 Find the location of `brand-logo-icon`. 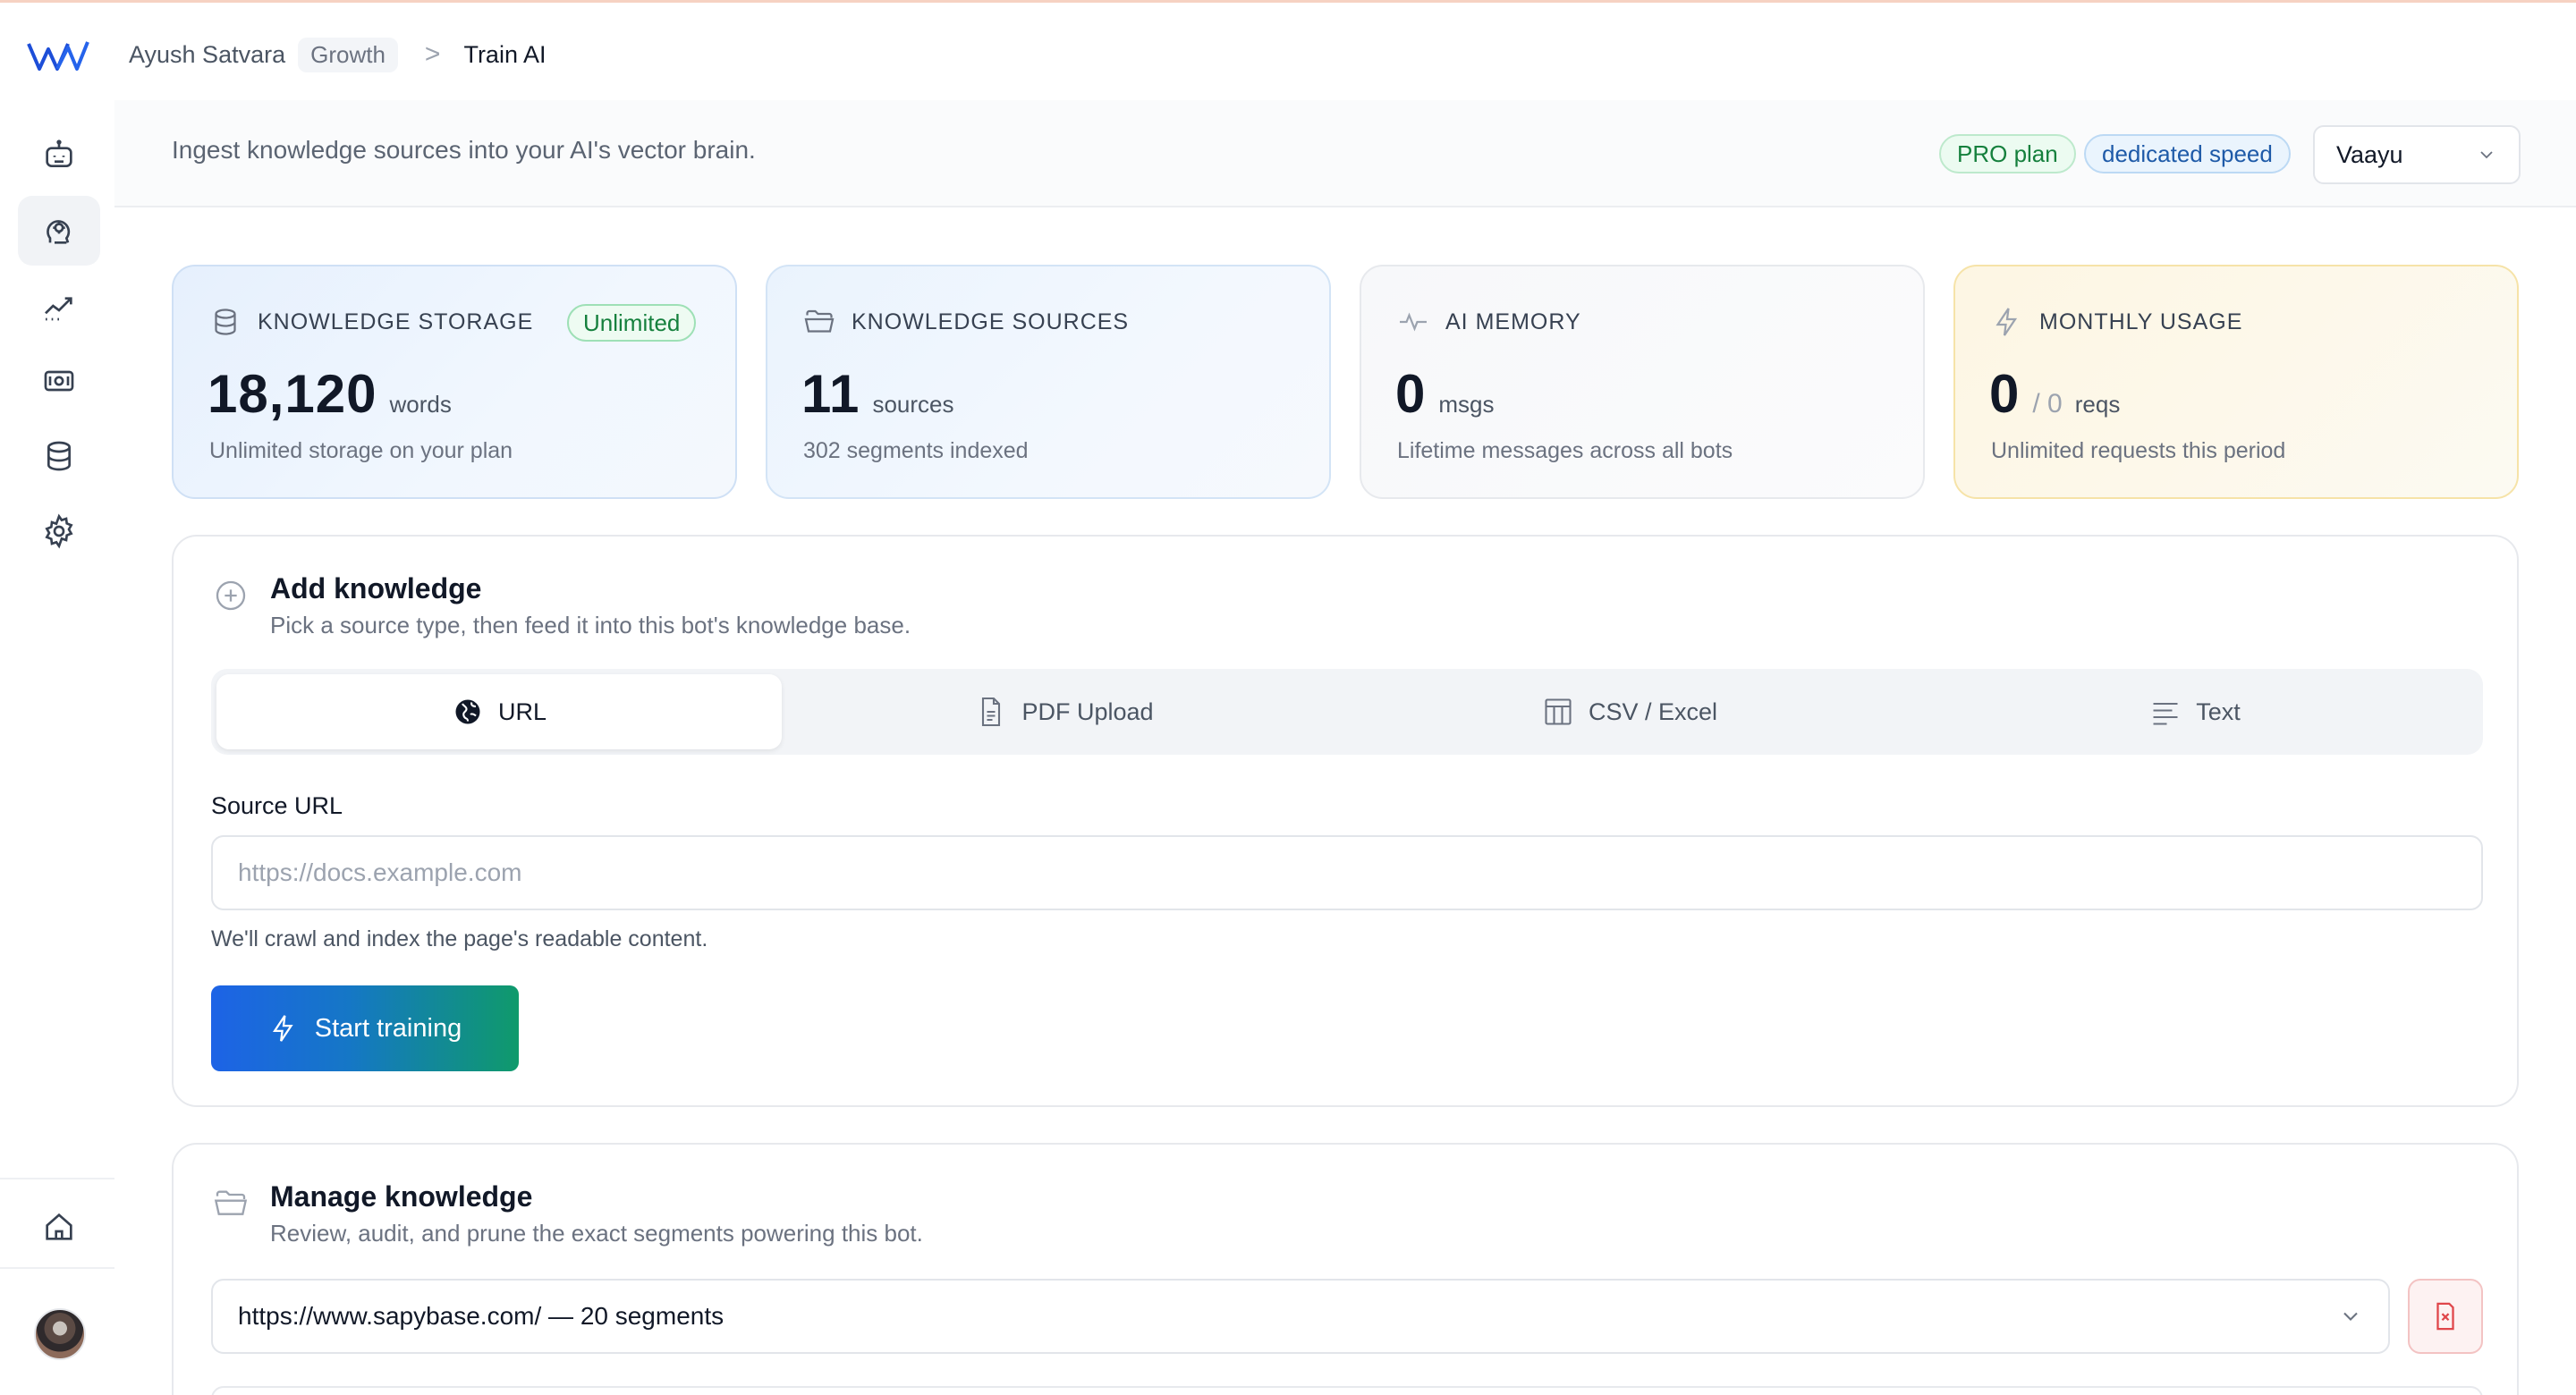

brand-logo-icon is located at coordinates (58, 56).